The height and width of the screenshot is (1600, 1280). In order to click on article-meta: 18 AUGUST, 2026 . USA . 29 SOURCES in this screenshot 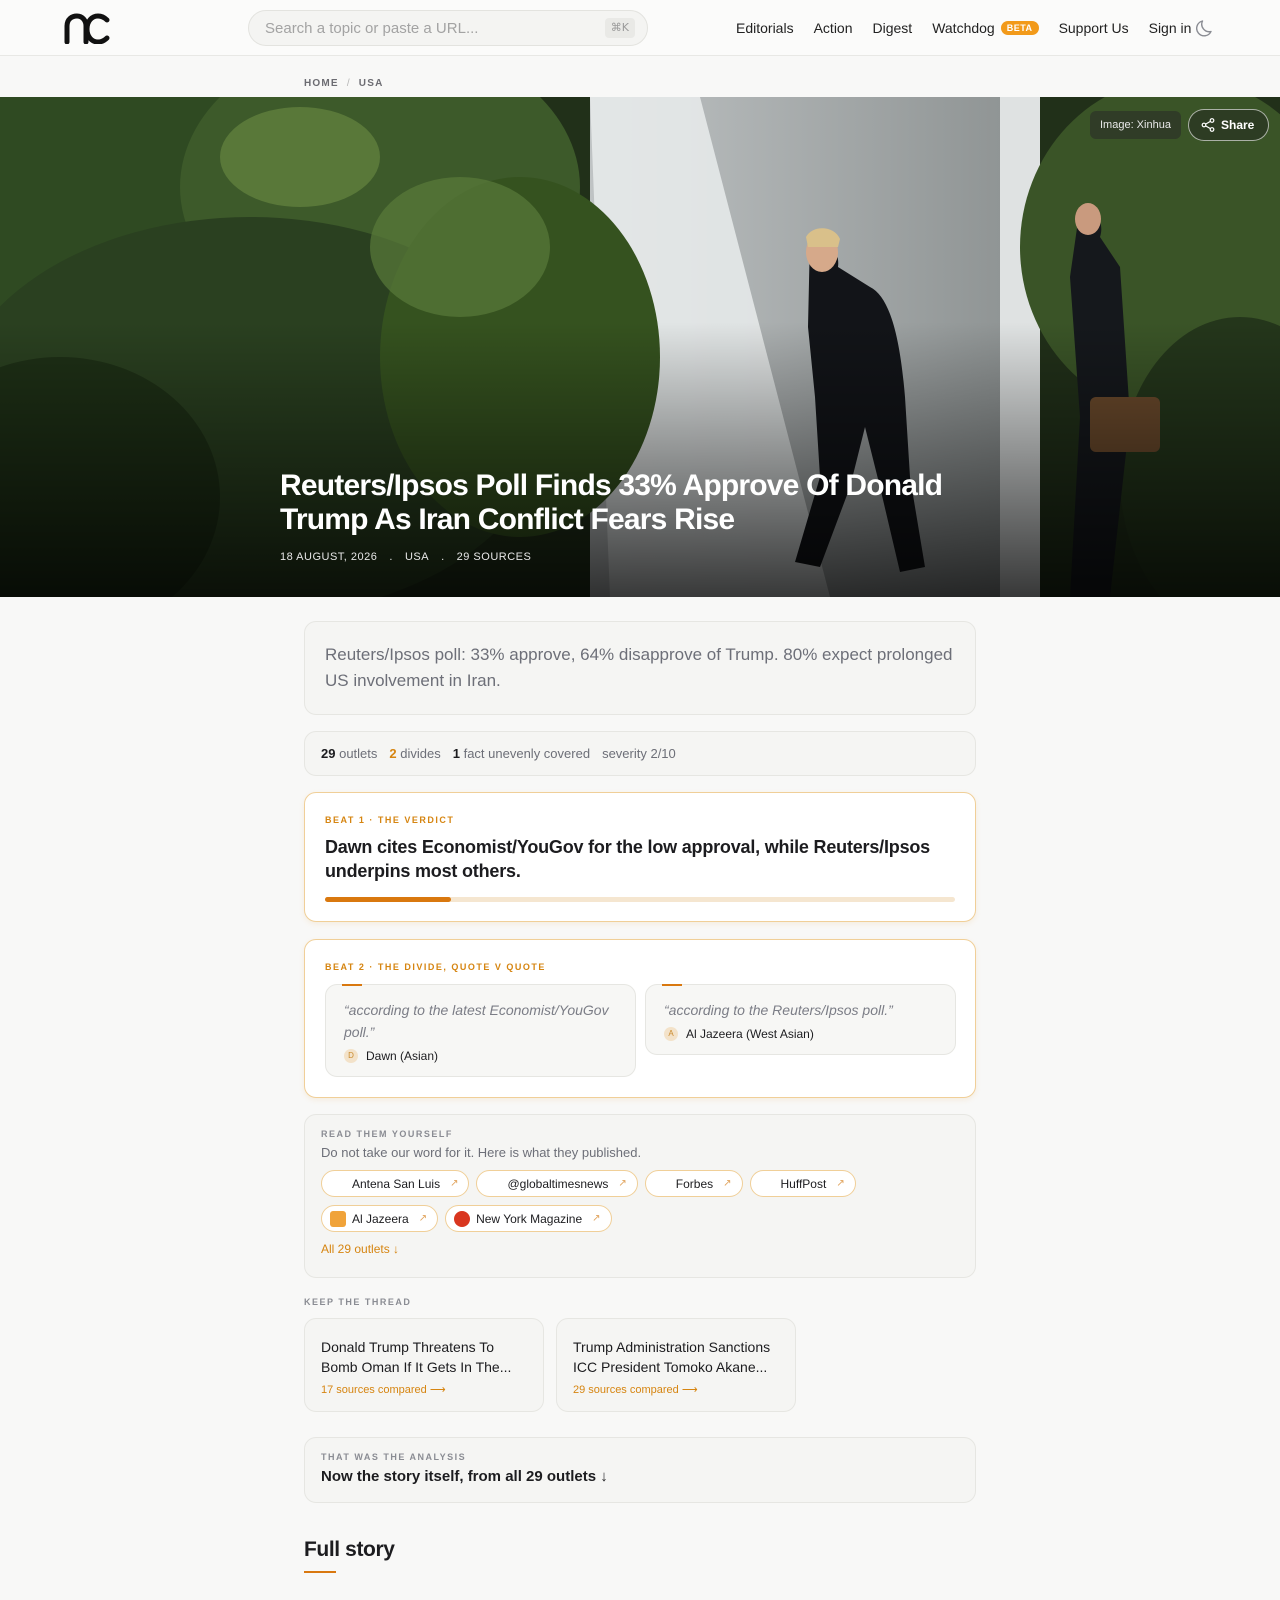, I will do `click(405, 557)`.